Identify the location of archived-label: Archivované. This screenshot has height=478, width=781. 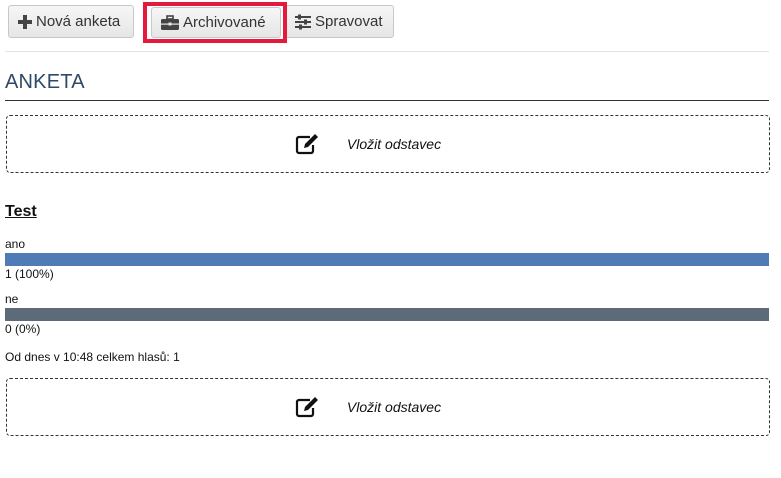
(224, 22).